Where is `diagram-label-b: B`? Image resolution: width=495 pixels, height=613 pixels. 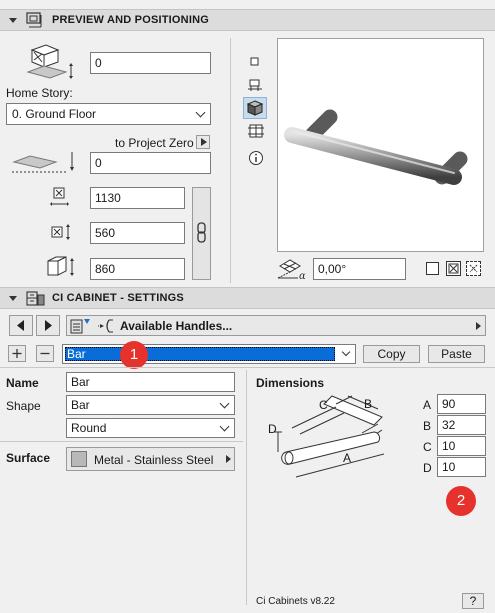
diagram-label-b: B is located at coordinates (368, 404).